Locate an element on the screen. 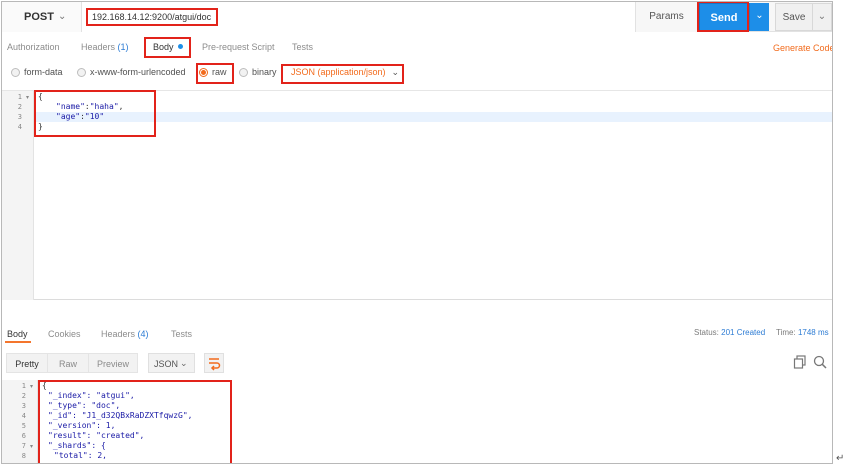  resp-tab-headers: Headers (4) is located at coordinates (125, 334).